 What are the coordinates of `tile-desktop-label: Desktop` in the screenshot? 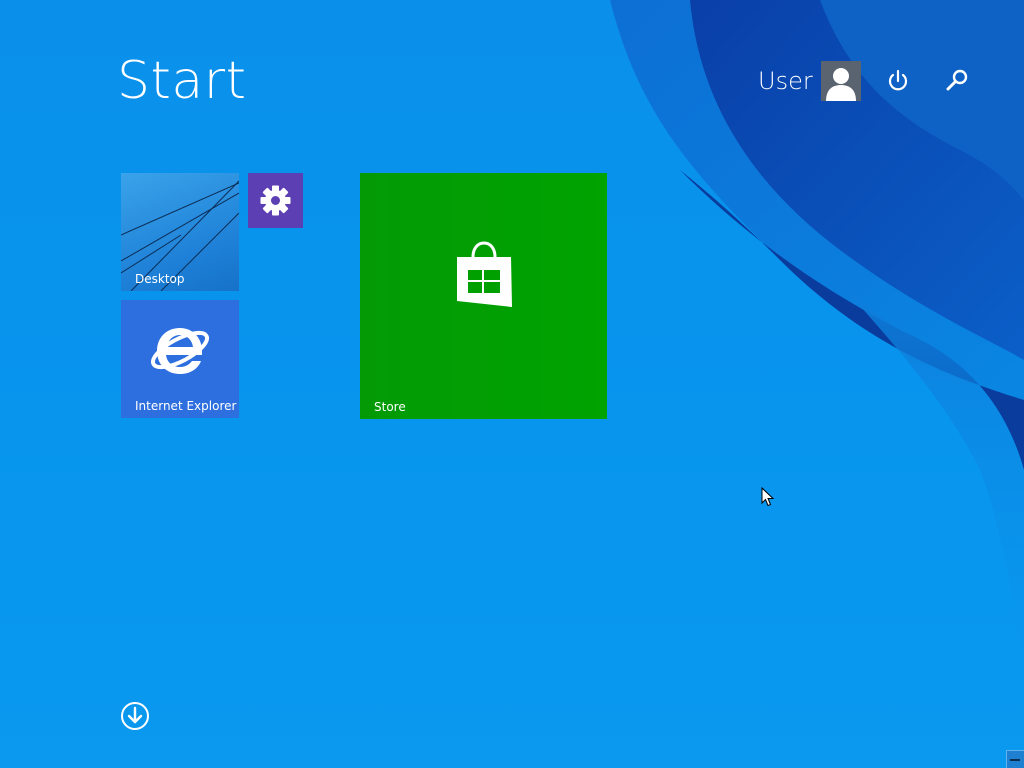 It's located at (160, 279).